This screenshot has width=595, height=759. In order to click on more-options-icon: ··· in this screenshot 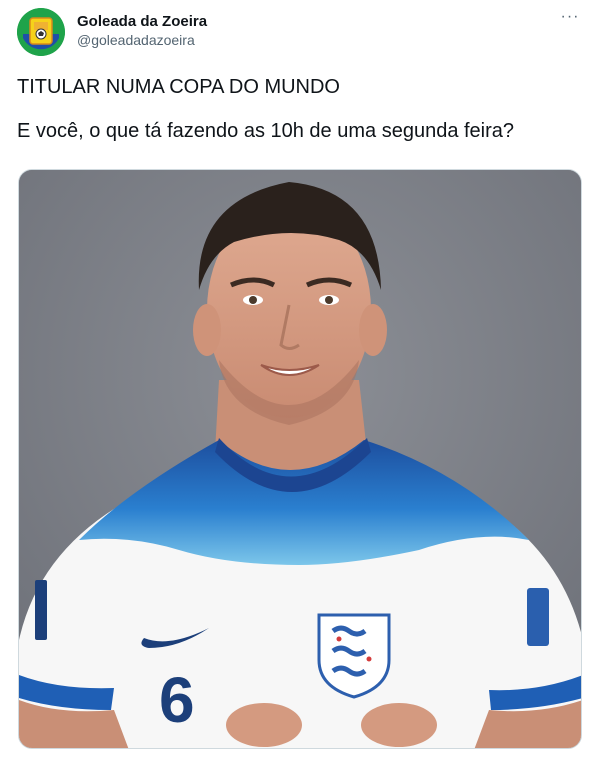, I will do `click(570, 20)`.